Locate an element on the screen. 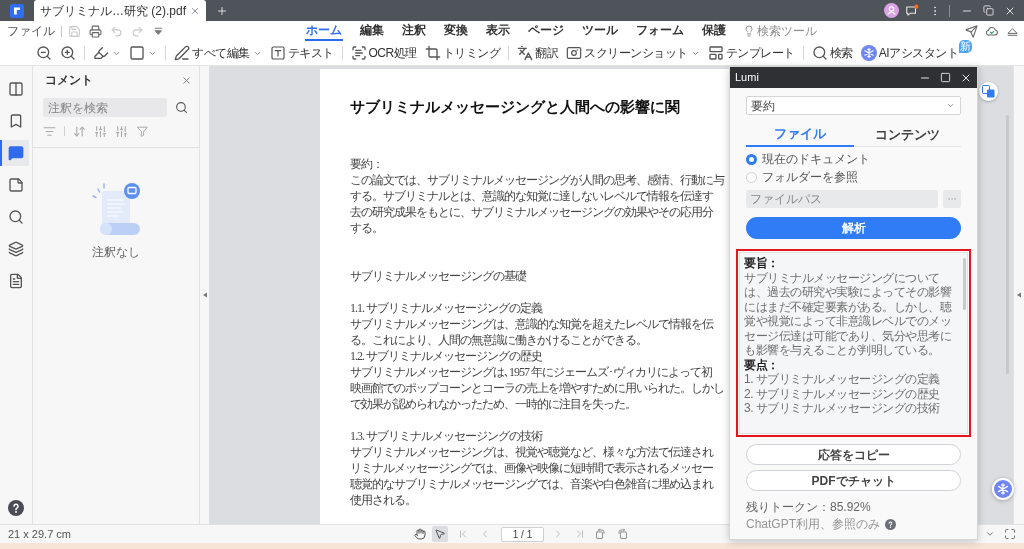 Image resolution: width=1024 pixels, height=549 pixels. highlighter-button is located at coordinates (107, 53).